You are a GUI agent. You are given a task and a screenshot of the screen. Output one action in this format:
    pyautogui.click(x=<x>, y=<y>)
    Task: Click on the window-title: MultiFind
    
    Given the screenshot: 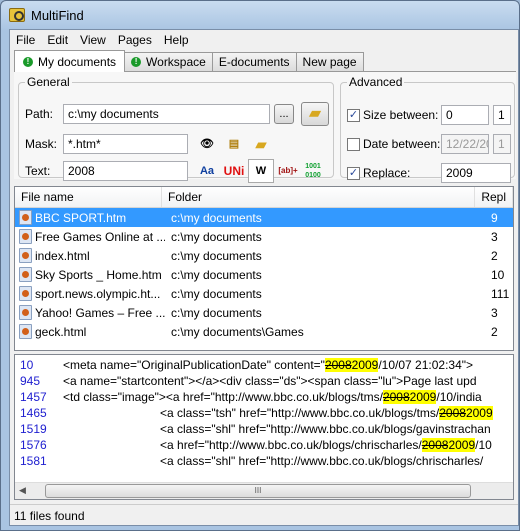 What is the action you would take?
    pyautogui.click(x=57, y=15)
    